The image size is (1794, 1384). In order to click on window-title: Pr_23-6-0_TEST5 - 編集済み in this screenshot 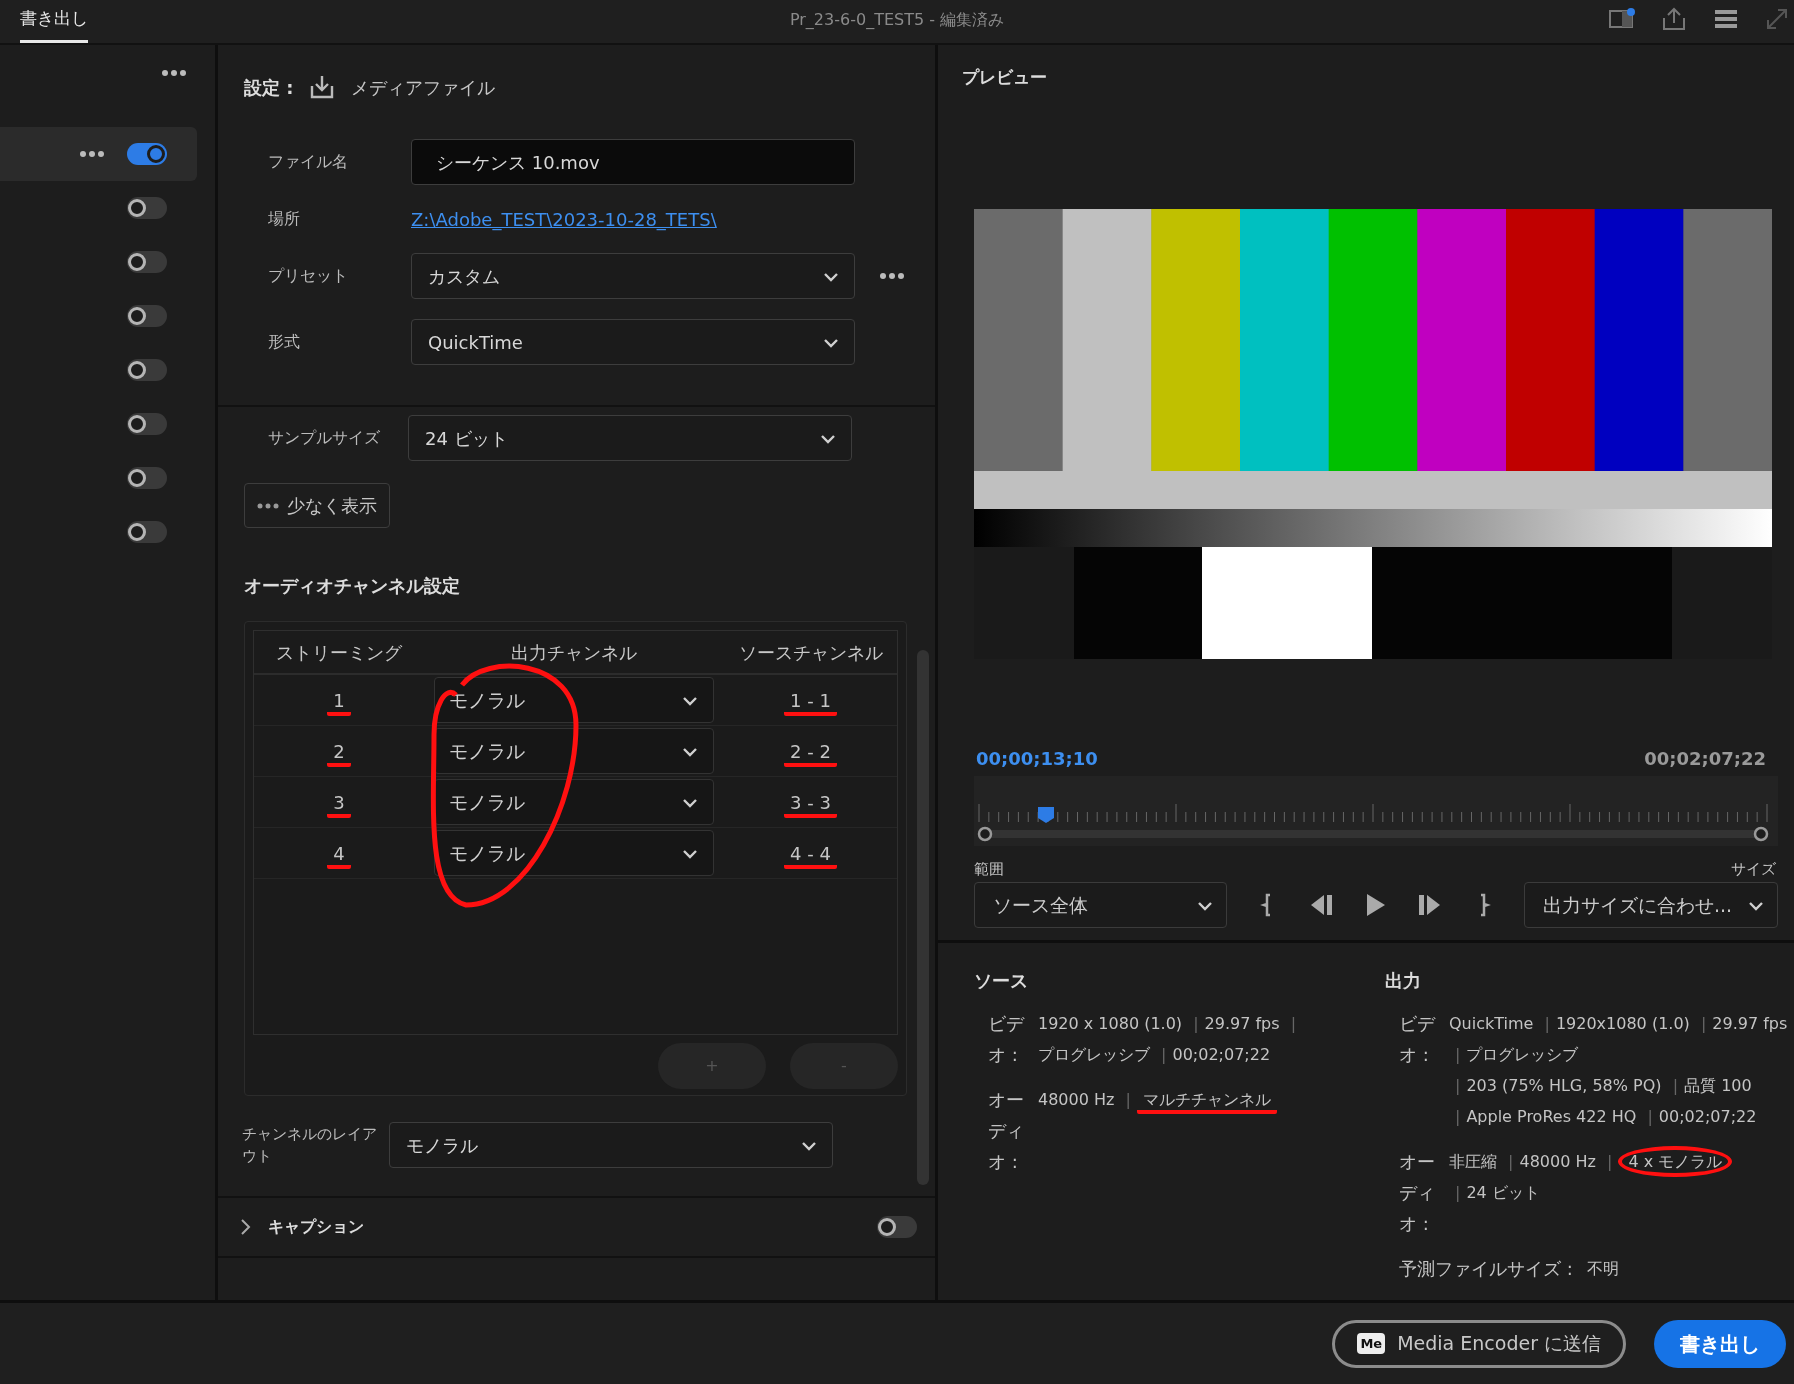, I will do `click(897, 19)`.